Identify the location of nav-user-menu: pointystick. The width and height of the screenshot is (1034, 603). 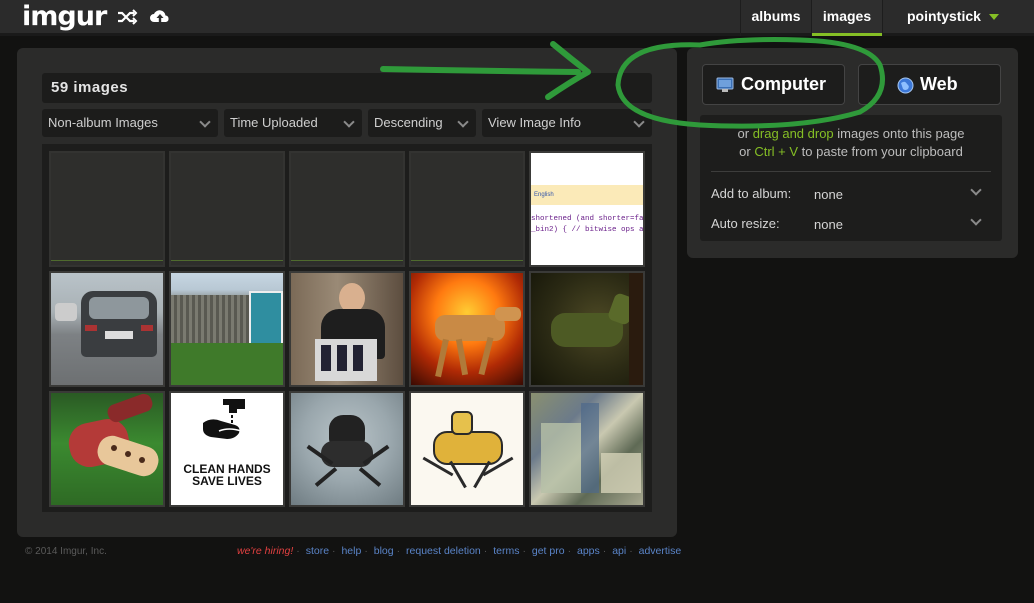
(960, 18).